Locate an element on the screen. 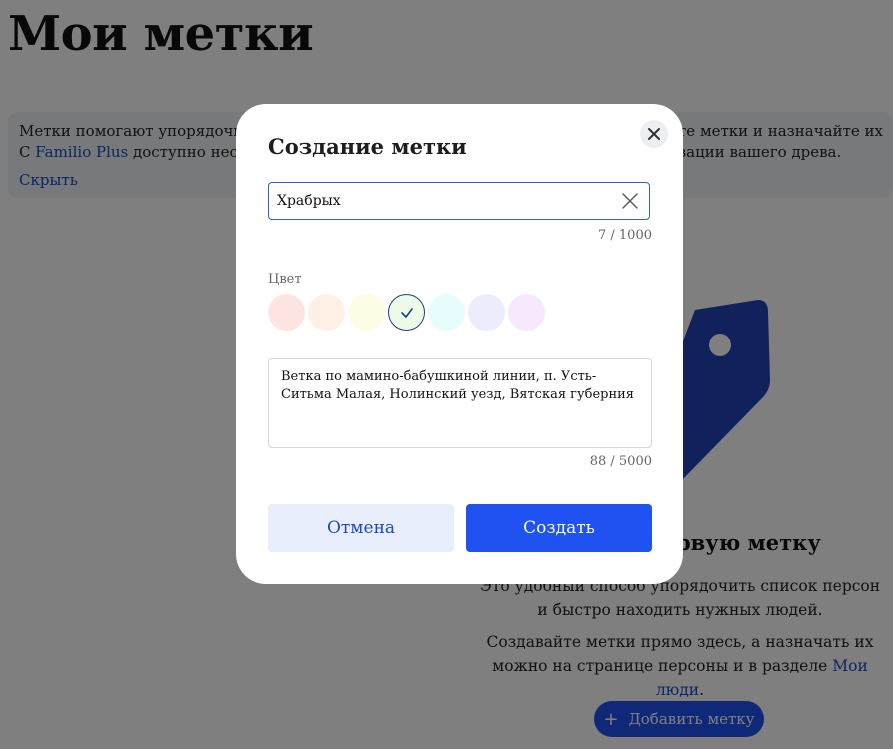  create-button: Создать is located at coordinates (559, 528).